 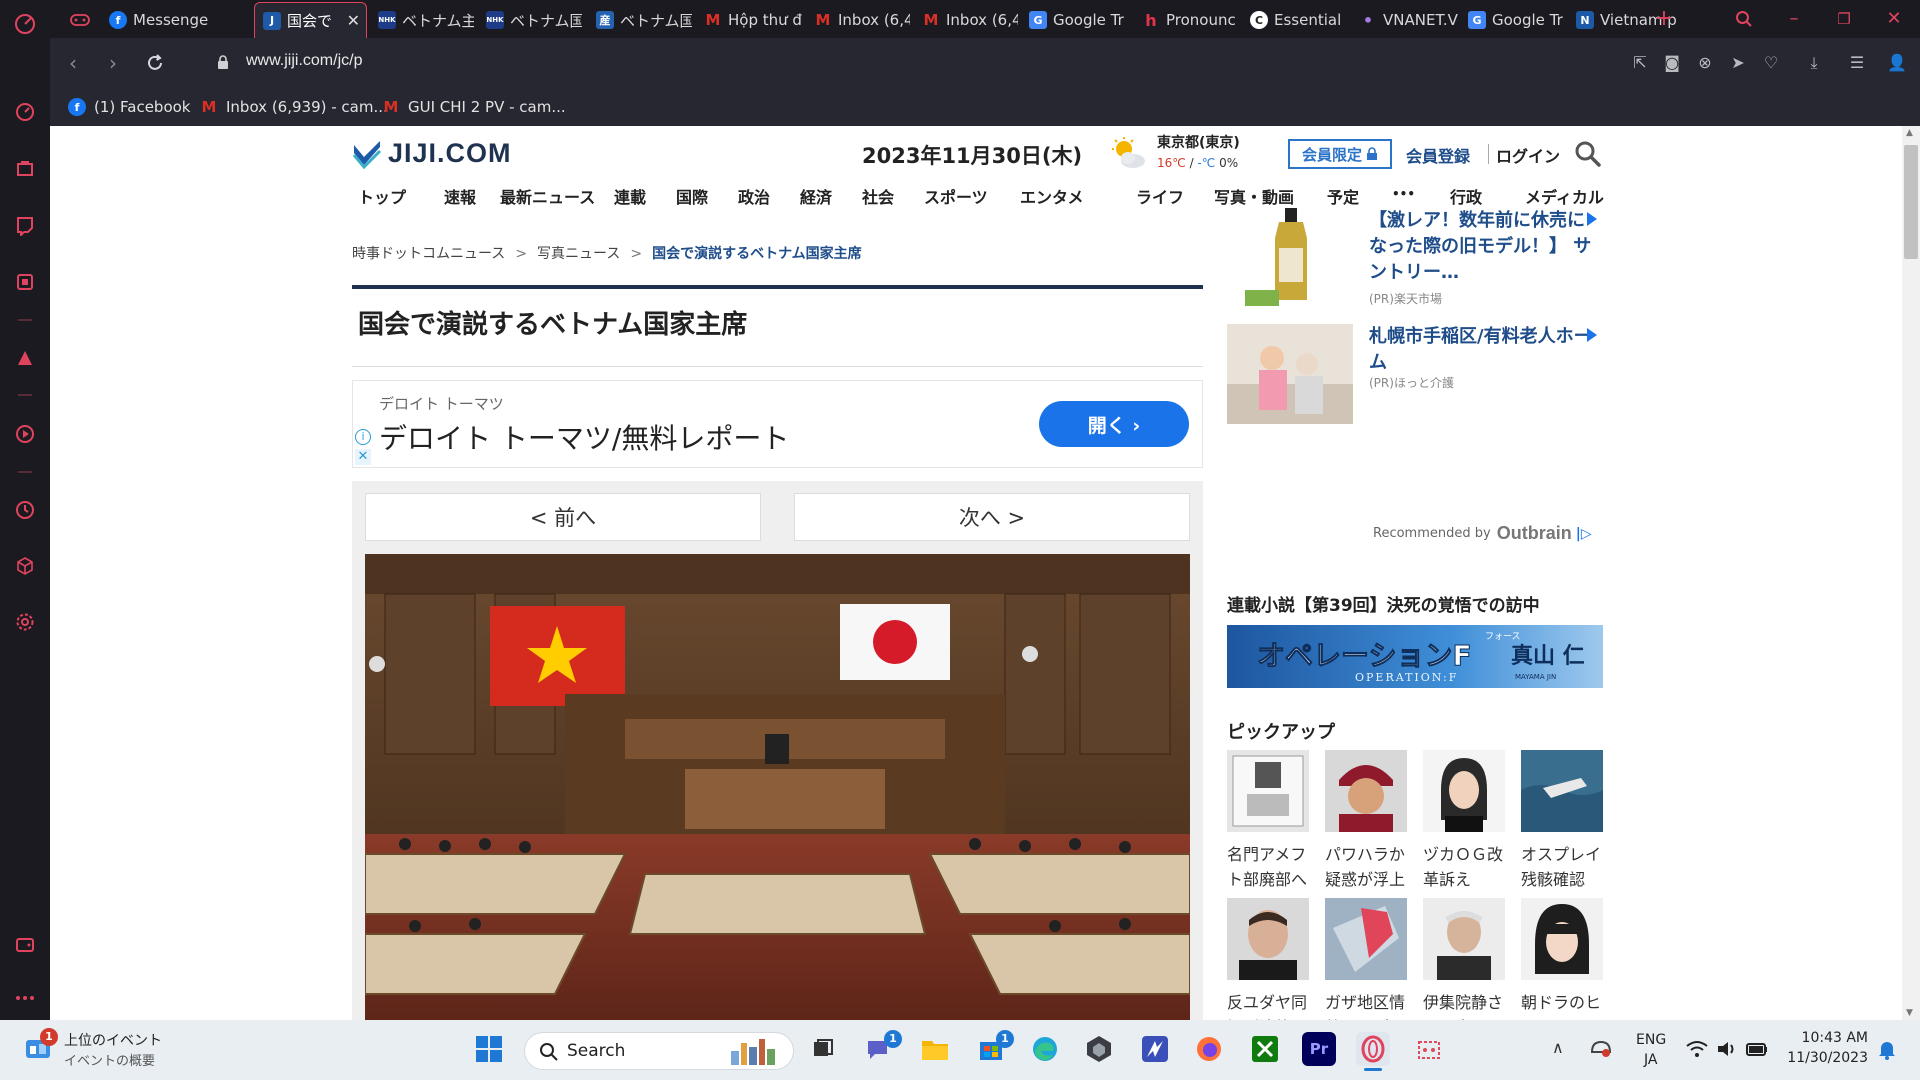 What do you see at coordinates (129, 107) in the screenshot?
I see `bookmark-facebook: f (1) Facebook` at bounding box center [129, 107].